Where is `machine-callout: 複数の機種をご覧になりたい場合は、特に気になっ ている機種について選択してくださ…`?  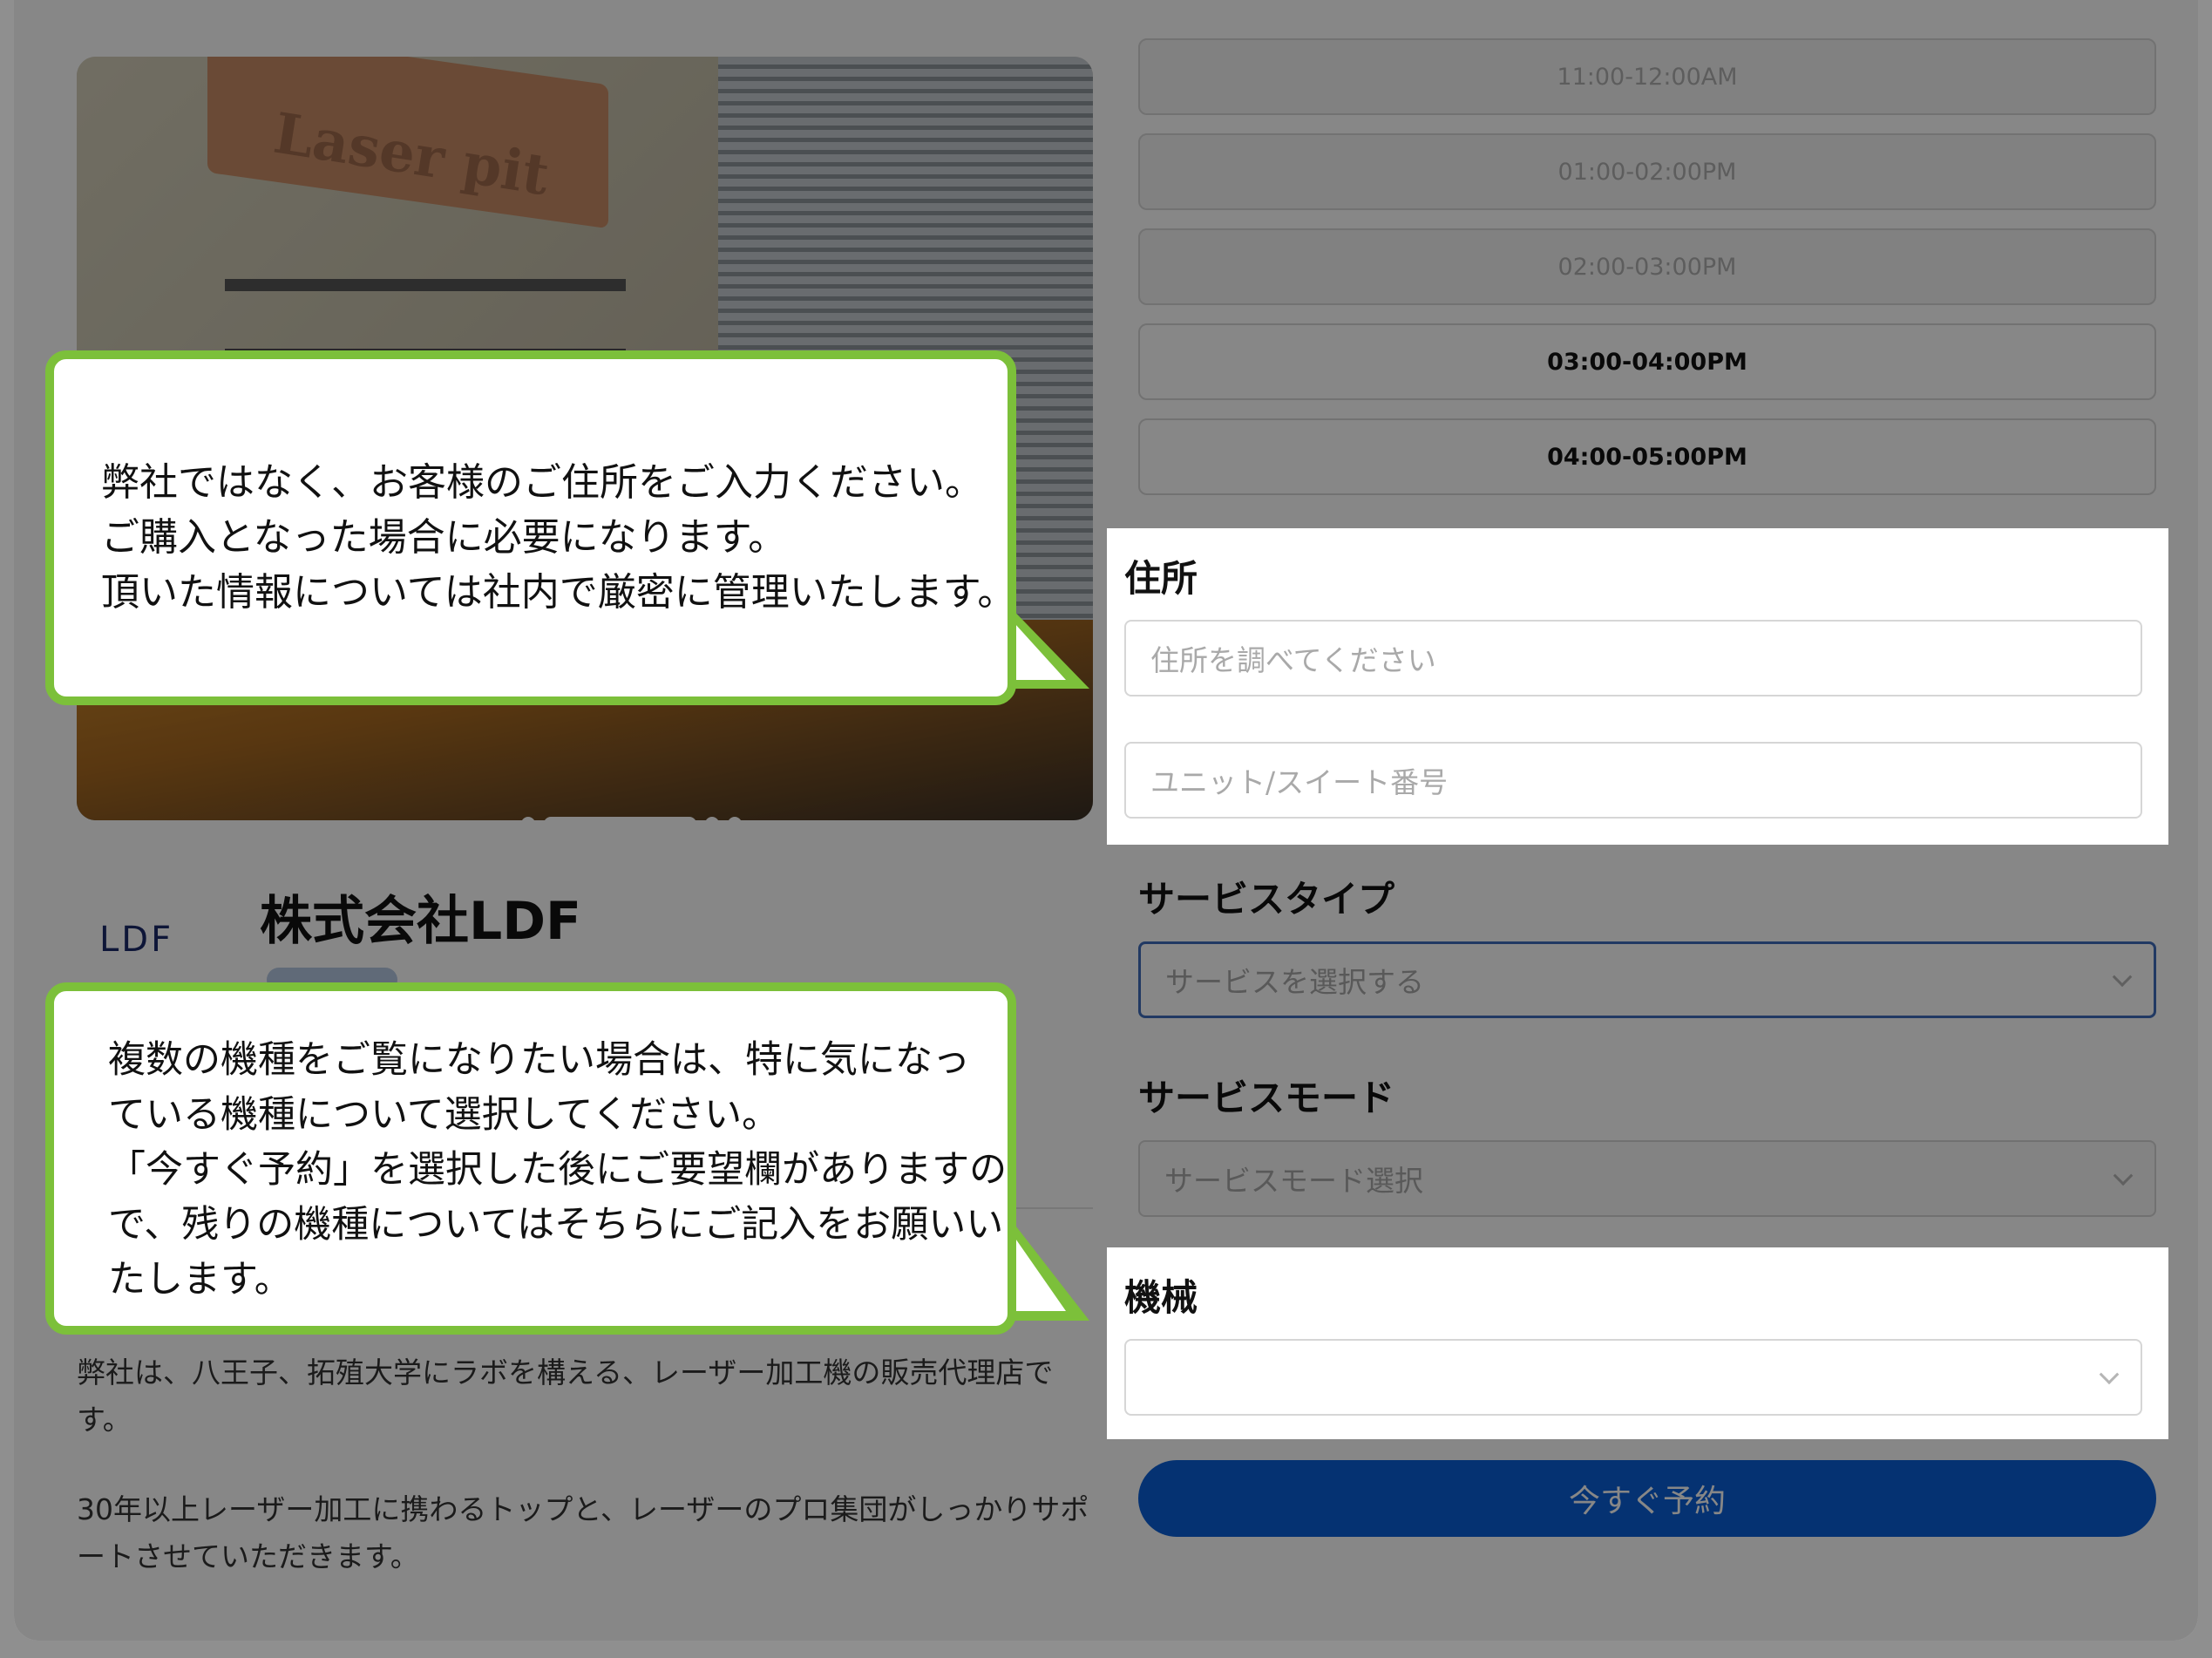
machine-callout: 複数の機種をご覧になりたい場合は、特に気になっ ている機種について選択してくださ… is located at coordinates (530, 1158).